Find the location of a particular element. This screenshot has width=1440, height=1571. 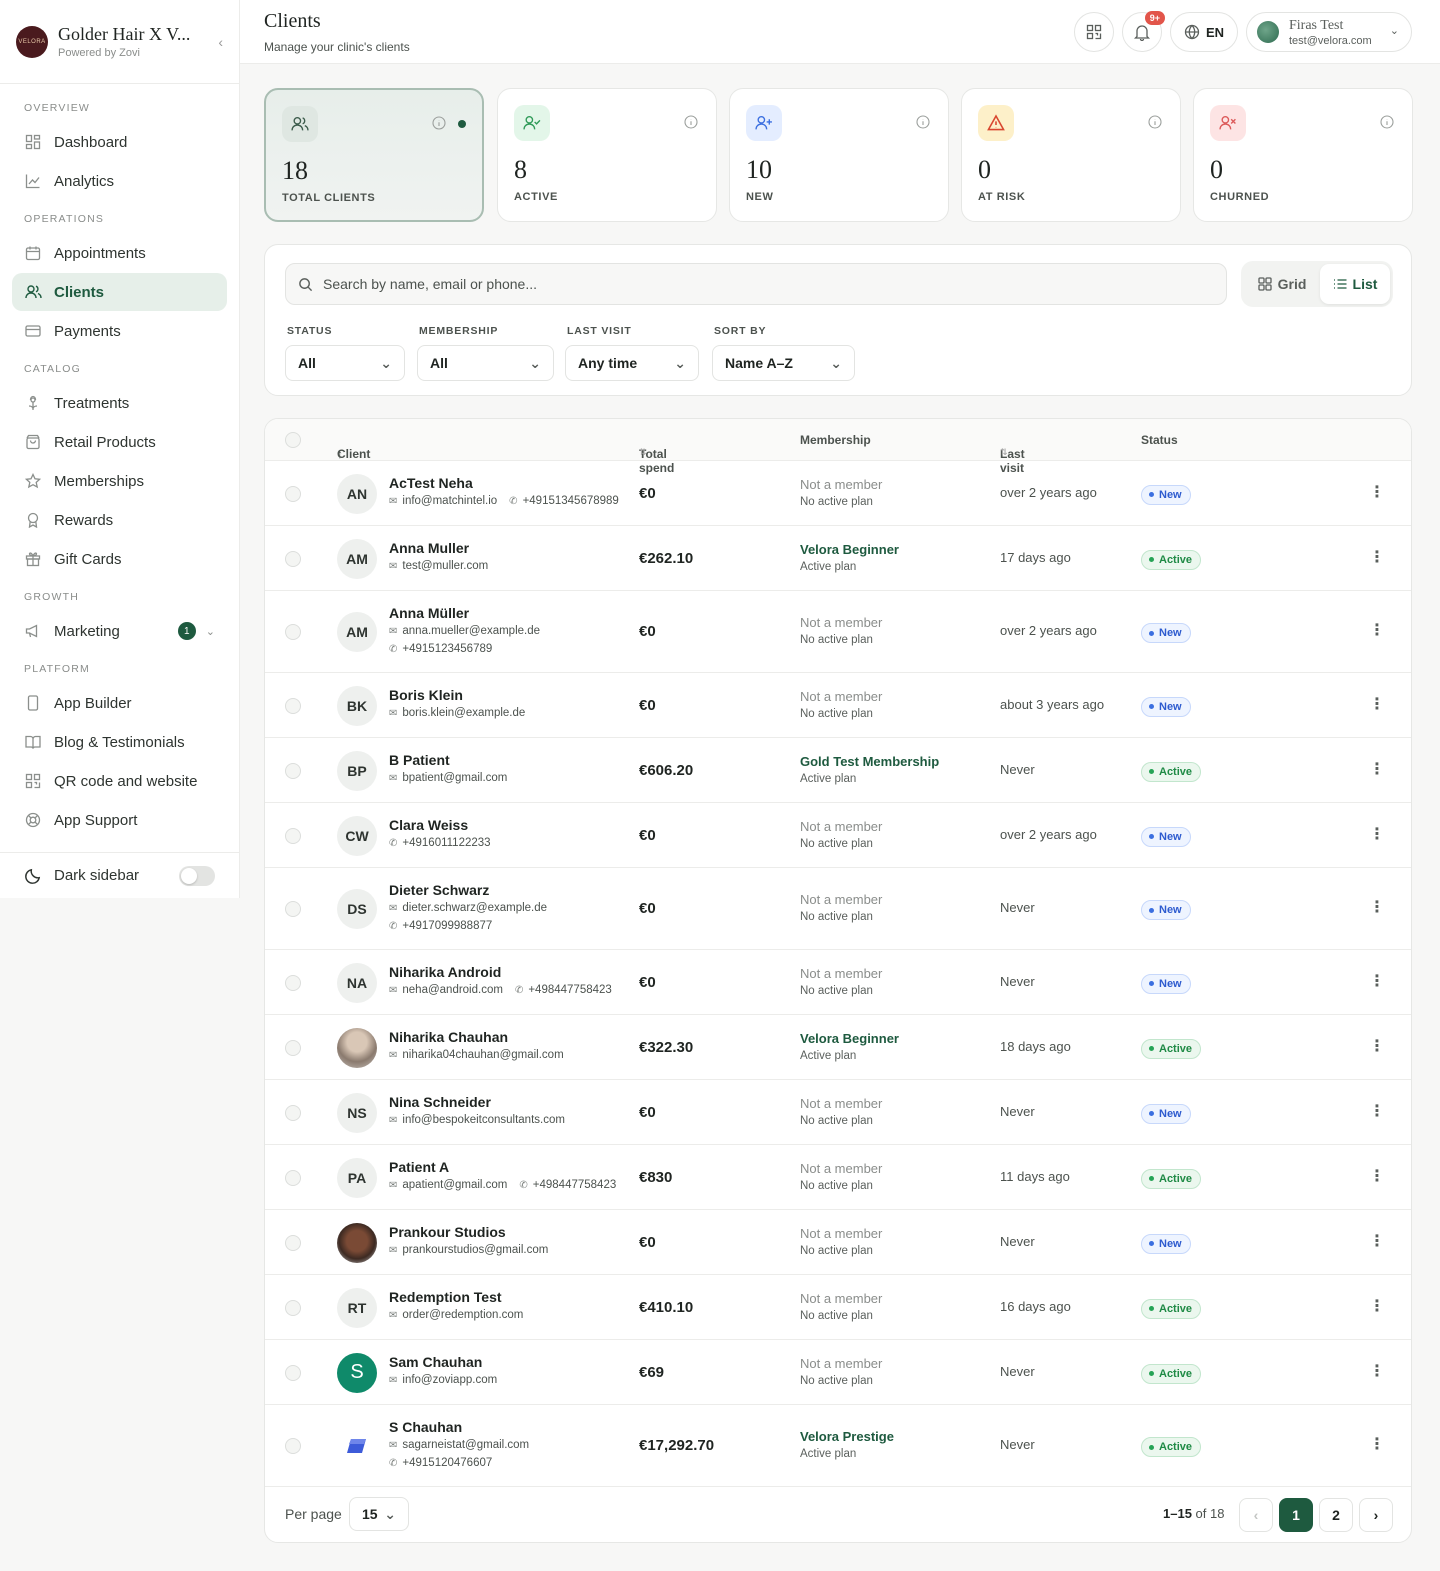

sidebar-item-retail-products: Retail Products is located at coordinates (119, 442).